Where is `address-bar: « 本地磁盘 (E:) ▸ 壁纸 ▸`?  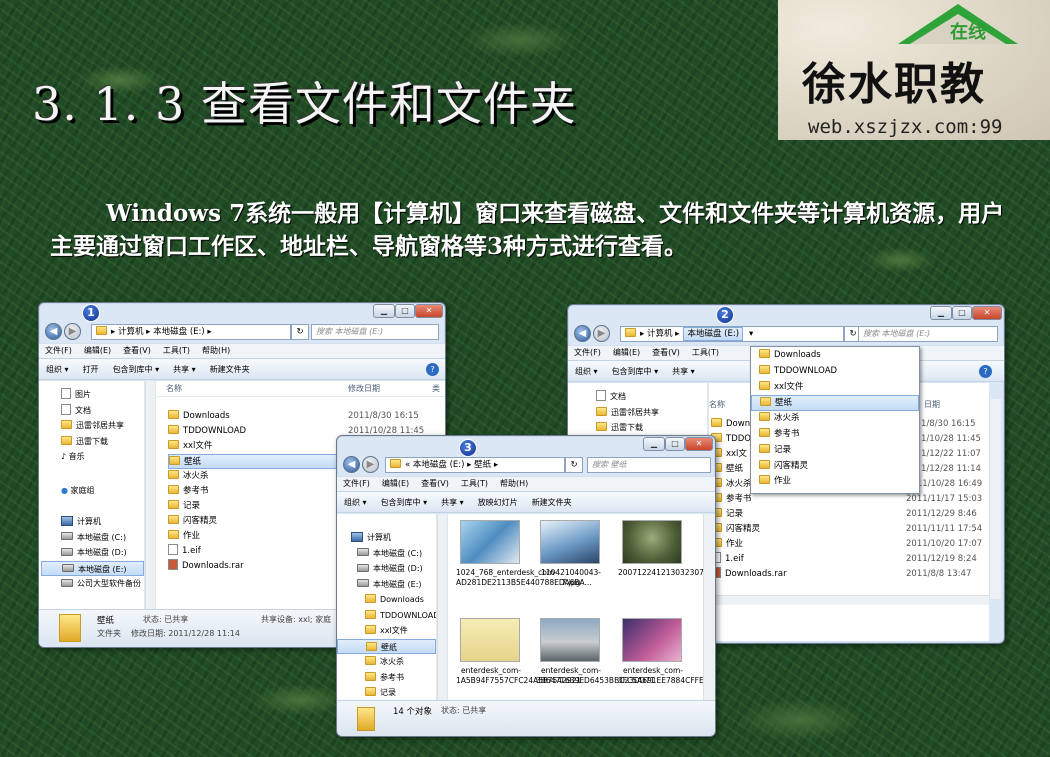 address-bar: « 本地磁盘 (E:) ▸ 壁纸 ▸ is located at coordinates (475, 465).